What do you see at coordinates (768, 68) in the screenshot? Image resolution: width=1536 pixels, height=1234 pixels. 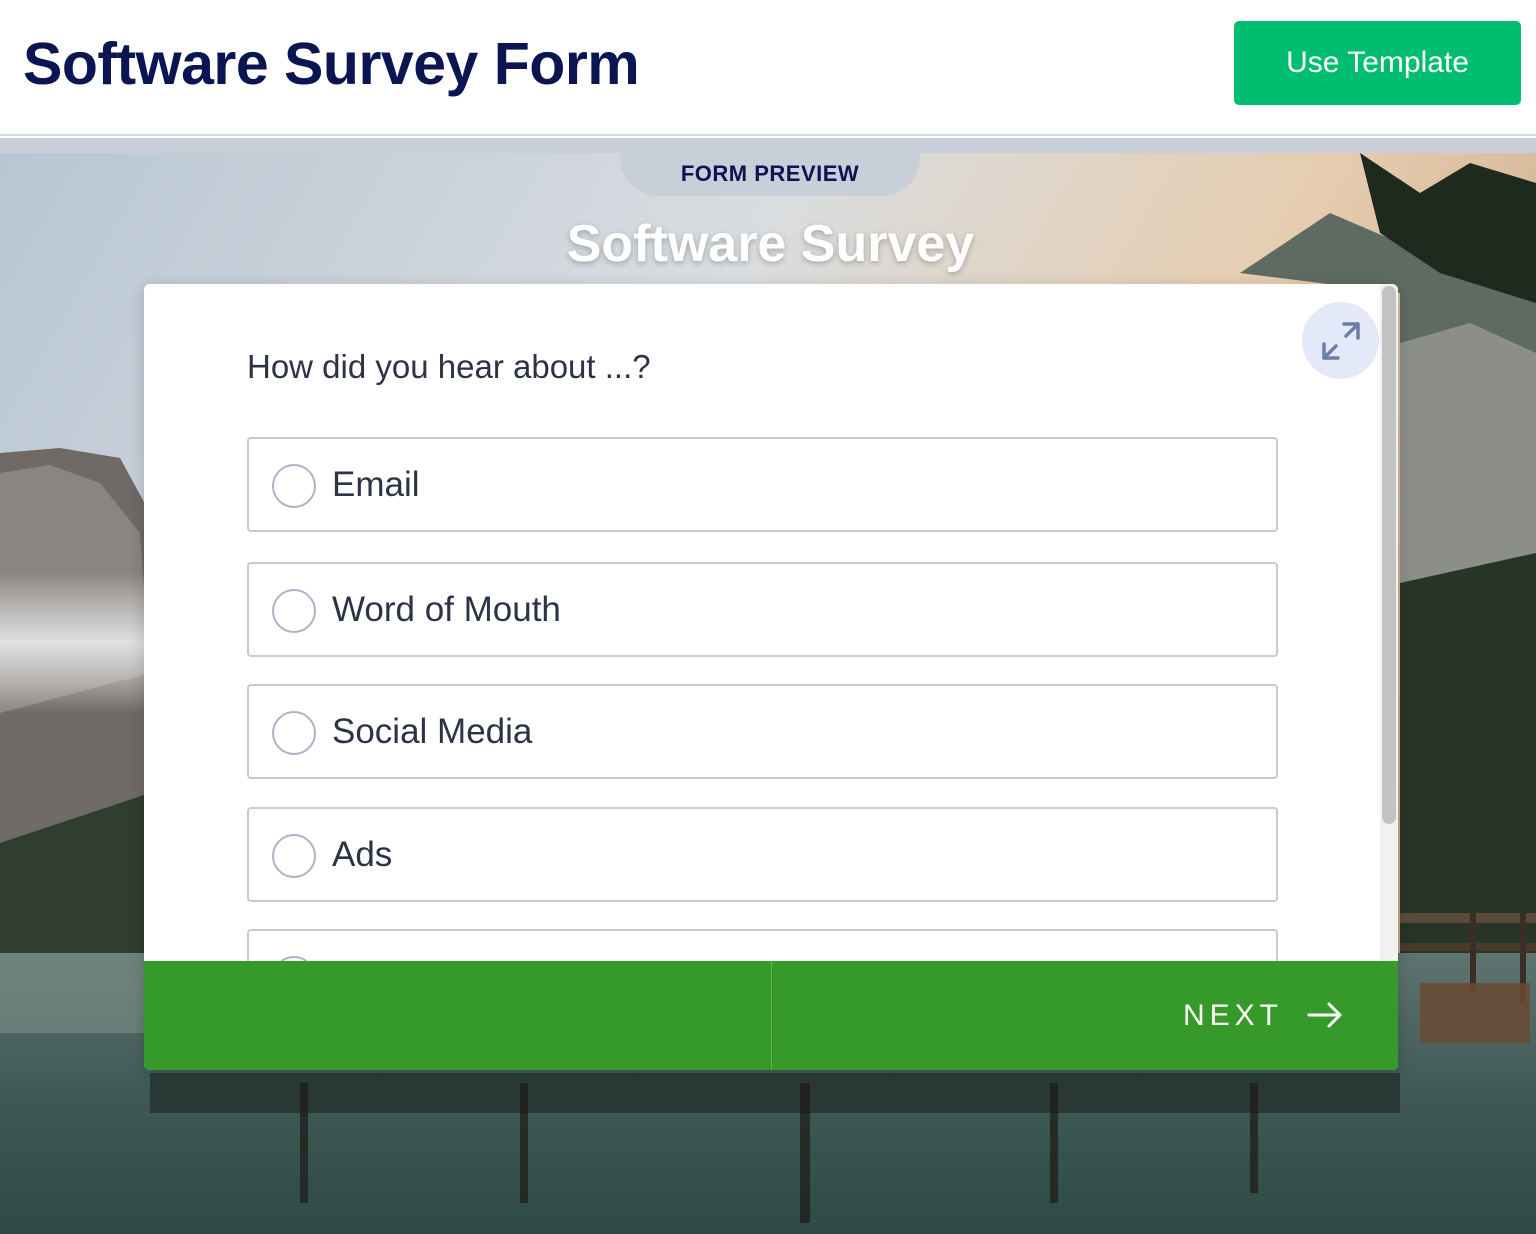 I see `top-header: Software Survey Form Use Template` at bounding box center [768, 68].